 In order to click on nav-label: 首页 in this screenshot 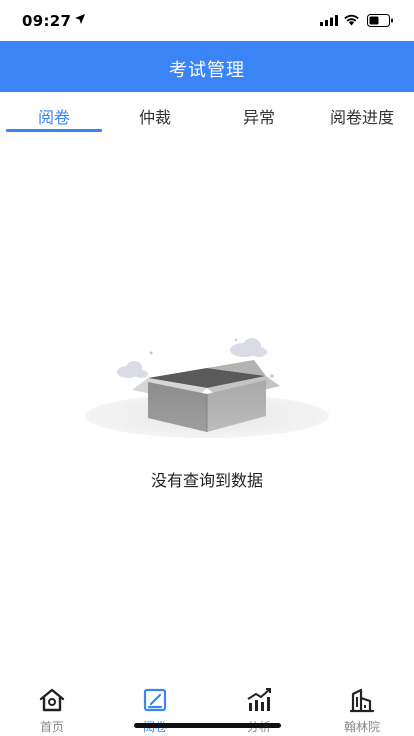, I will do `click(51, 727)`.